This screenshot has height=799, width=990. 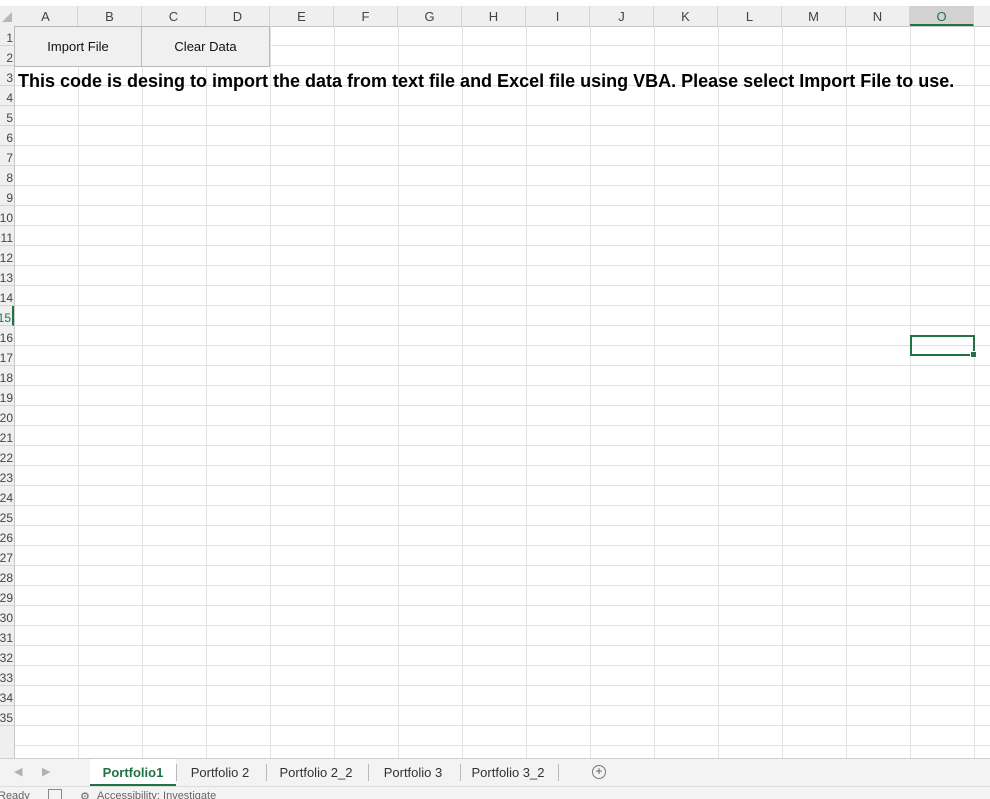 I want to click on import-file-button: Import File, so click(x=78, y=46).